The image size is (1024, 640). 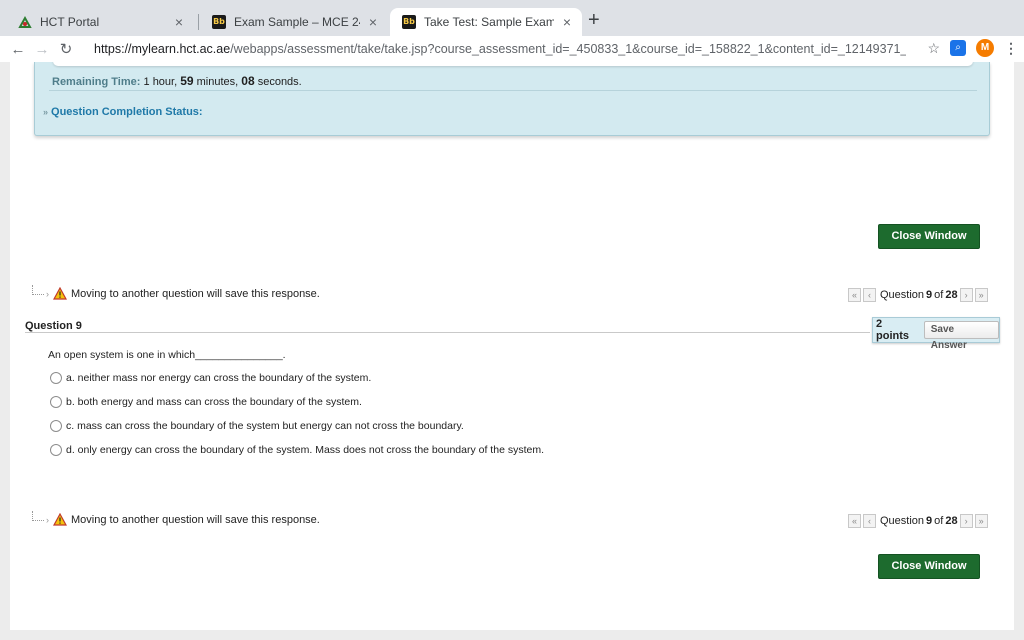 What do you see at coordinates (961, 336) in the screenshot?
I see `save-answer-button: Save Answer` at bounding box center [961, 336].